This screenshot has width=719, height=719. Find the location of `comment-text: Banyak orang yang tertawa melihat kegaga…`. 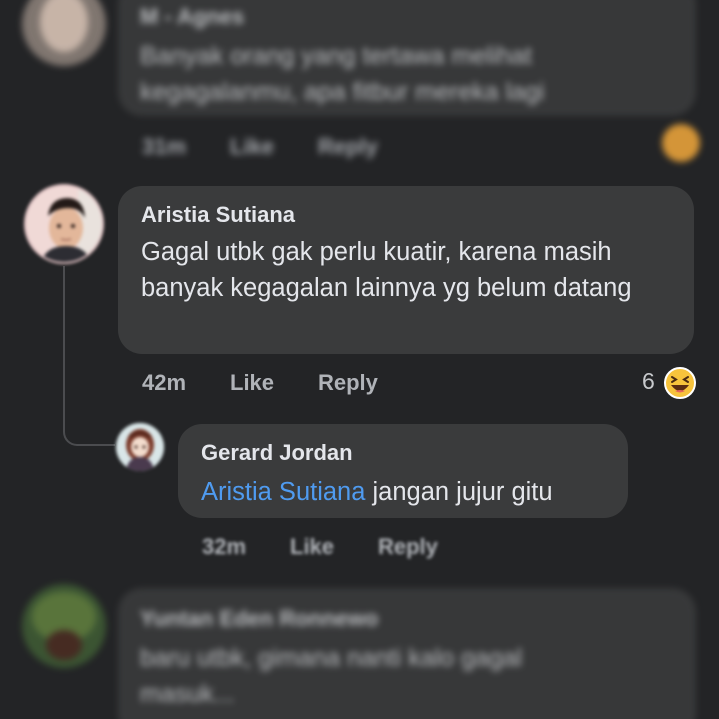

comment-text: Banyak orang yang tertawa melihat kegaga… is located at coordinates (342, 74).